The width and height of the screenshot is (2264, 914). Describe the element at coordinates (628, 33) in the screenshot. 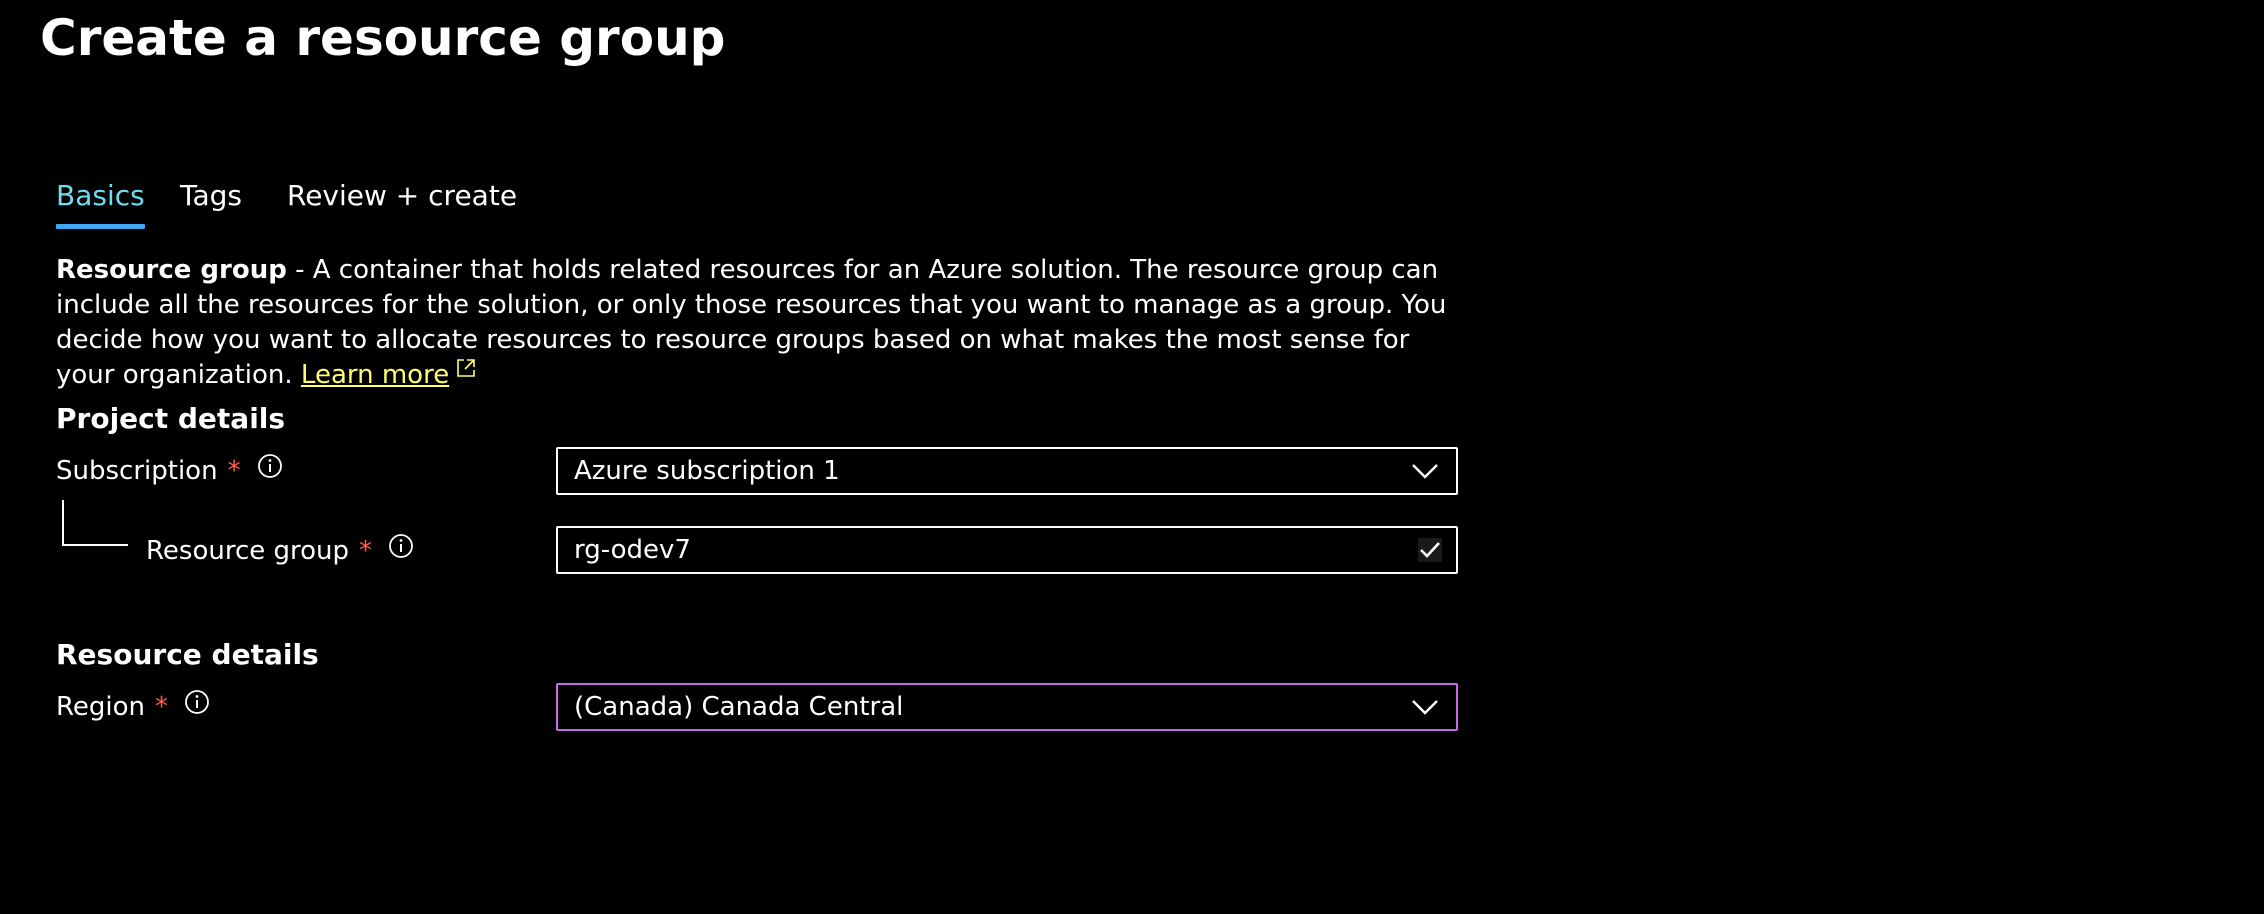

I see `more-icon: ···` at that location.